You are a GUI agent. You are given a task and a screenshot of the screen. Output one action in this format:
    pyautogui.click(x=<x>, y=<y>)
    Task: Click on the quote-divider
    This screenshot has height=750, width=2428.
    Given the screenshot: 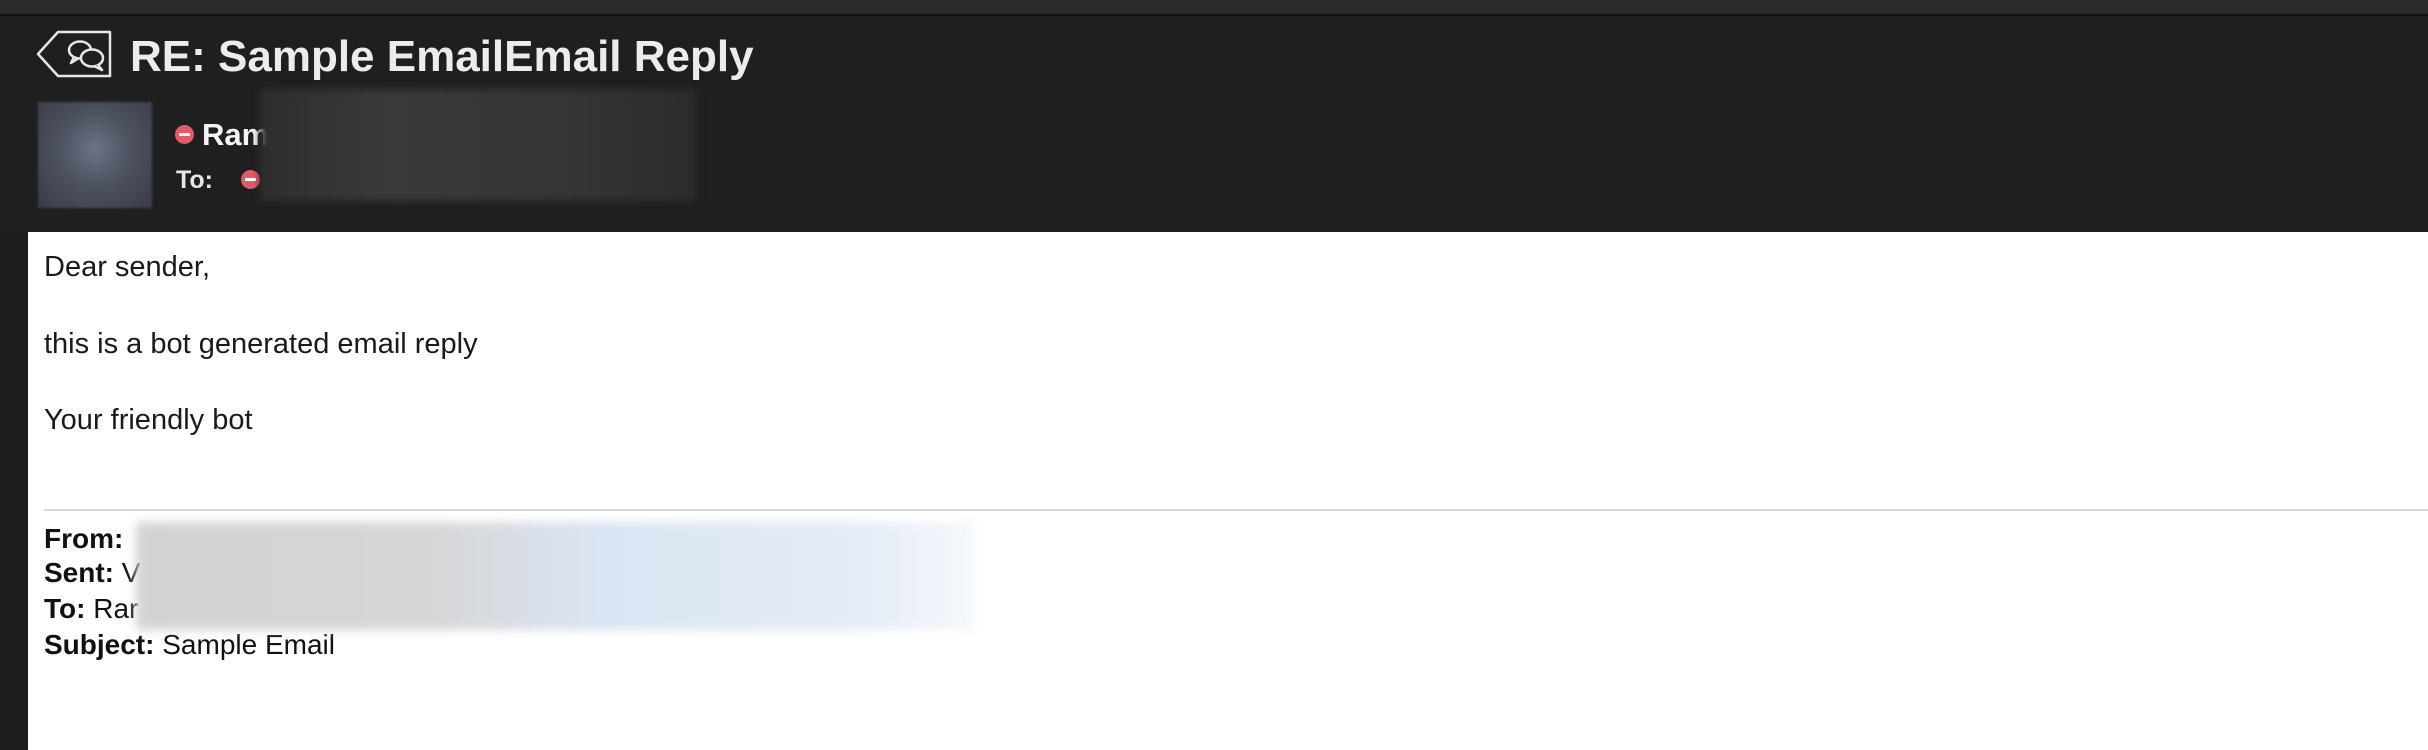 What is the action you would take?
    pyautogui.click(x=1236, y=510)
    